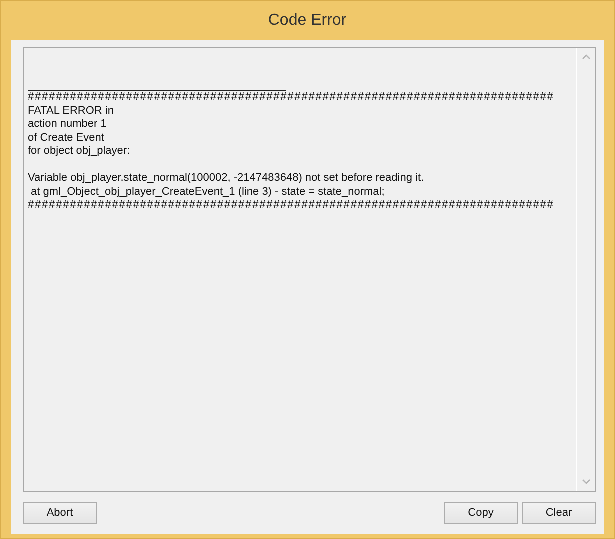  I want to click on log-line: for object obj_player:, so click(80, 151).